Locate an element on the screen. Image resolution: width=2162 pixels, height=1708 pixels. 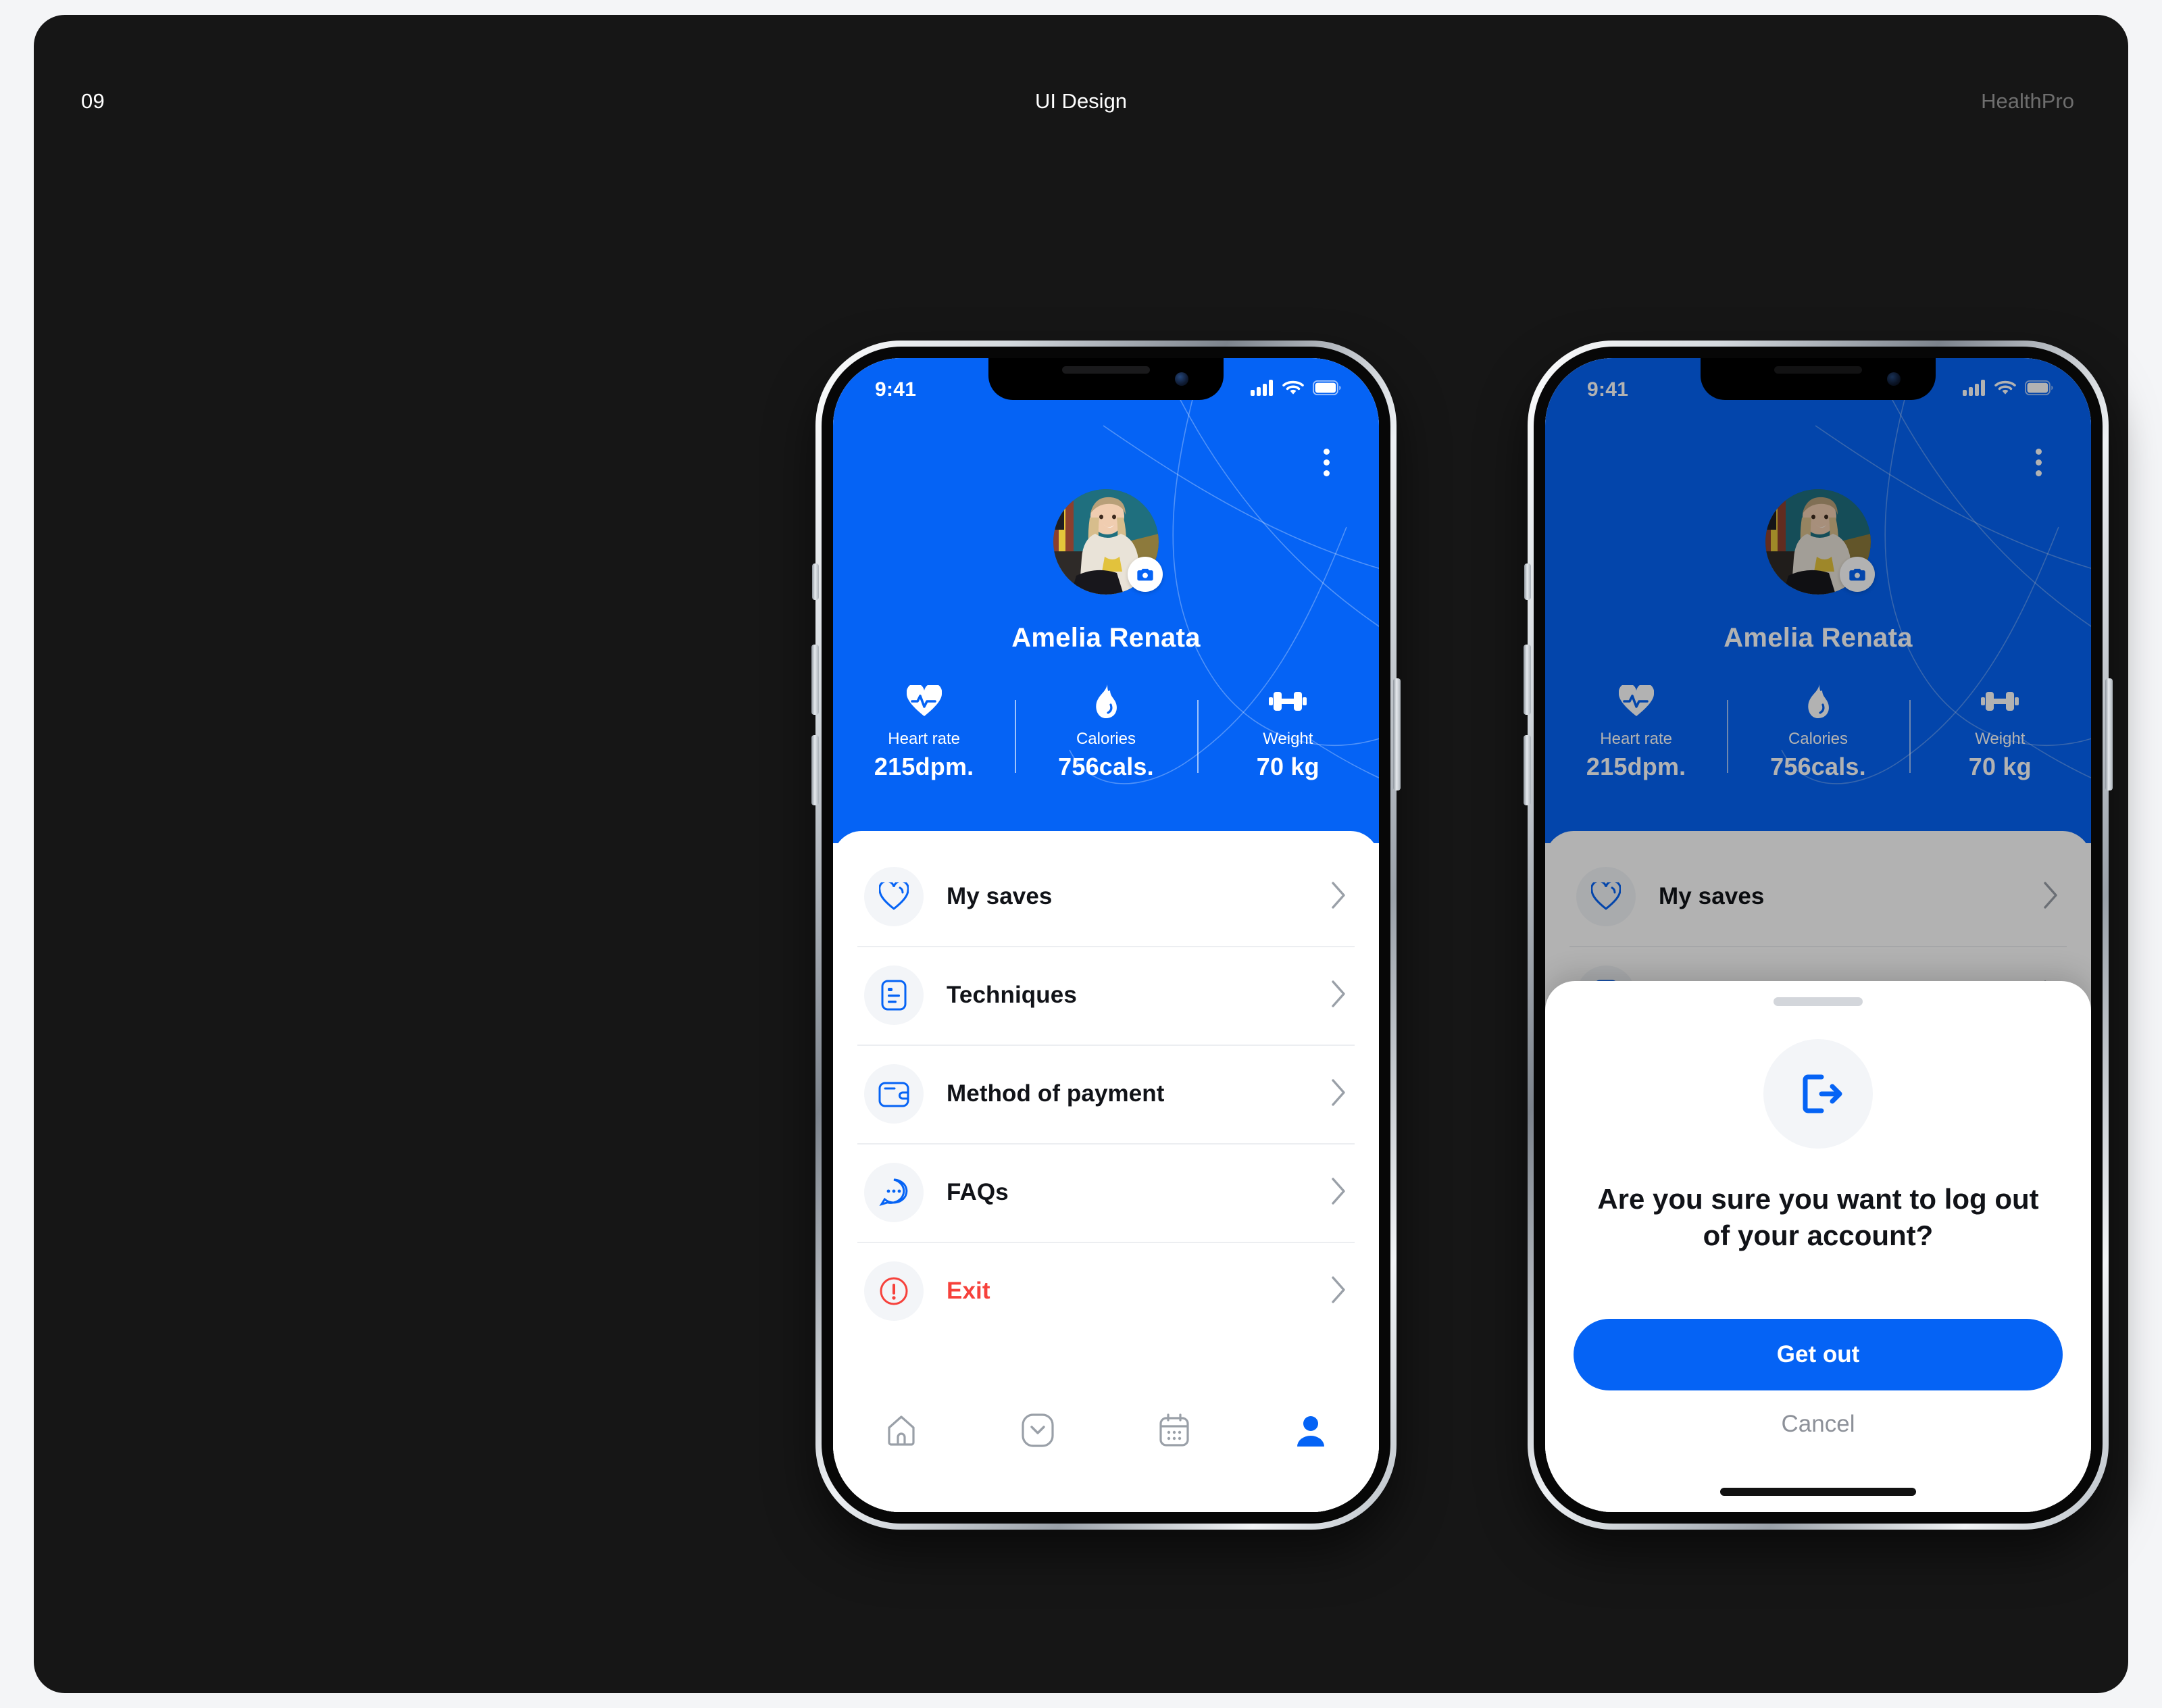
front-camera is located at coordinates (1181, 379).